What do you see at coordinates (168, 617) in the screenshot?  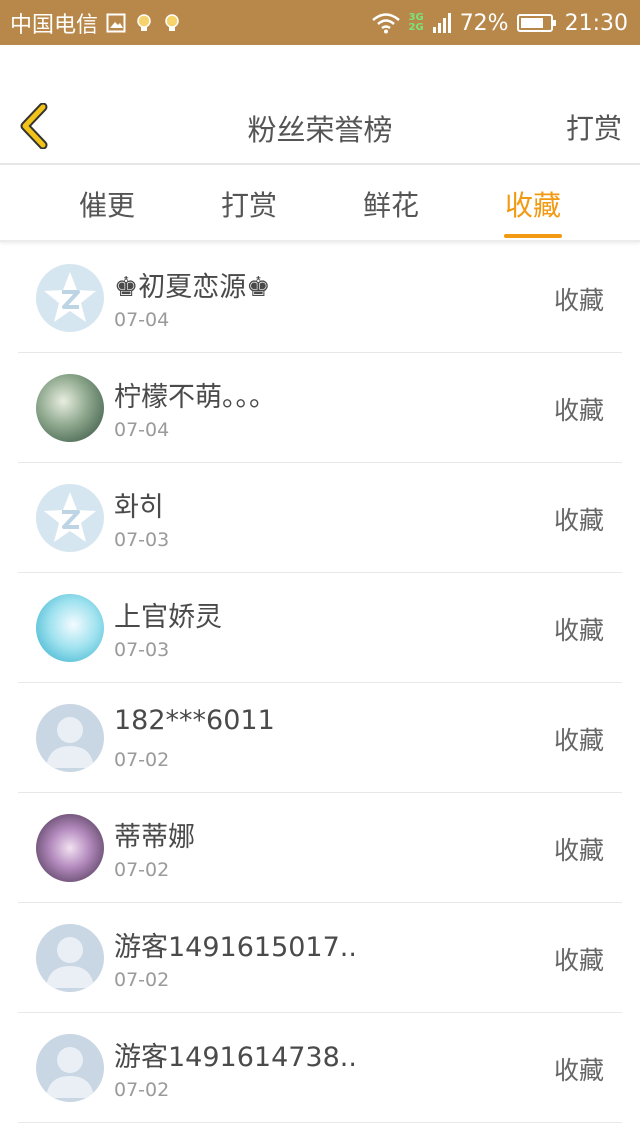 I see `fan-name: 上官娇灵` at bounding box center [168, 617].